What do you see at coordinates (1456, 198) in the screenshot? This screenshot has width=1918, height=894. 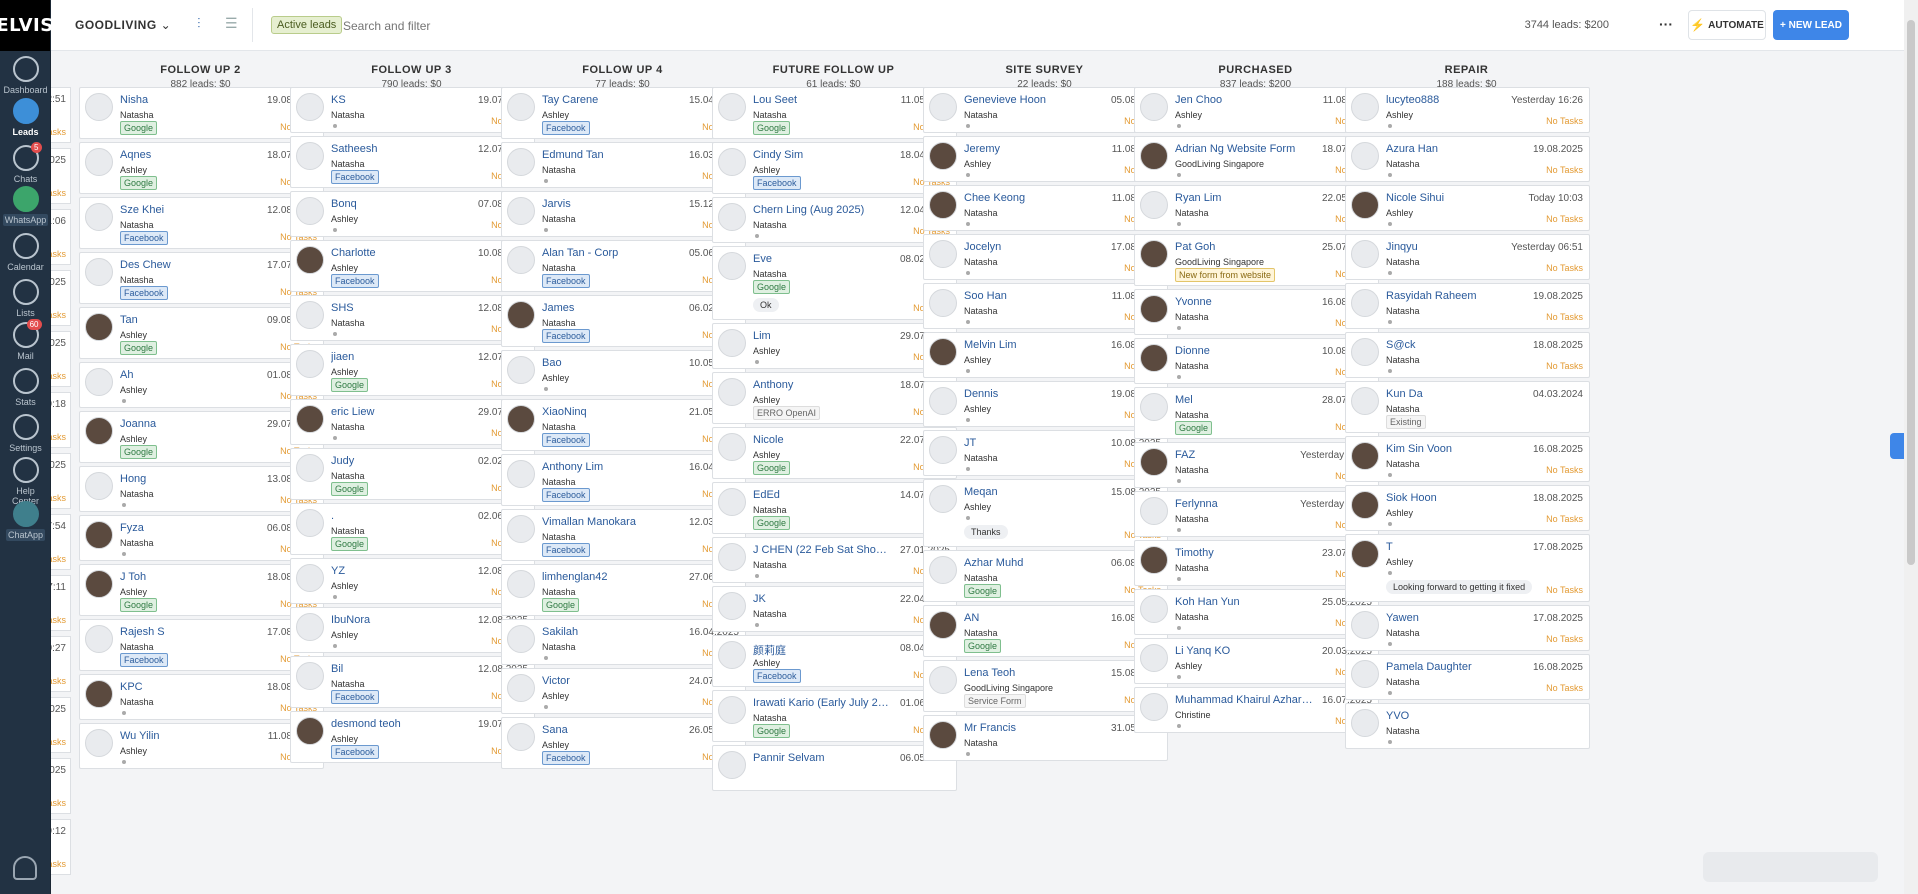 I see `lead-name: Nicole Sihui` at bounding box center [1456, 198].